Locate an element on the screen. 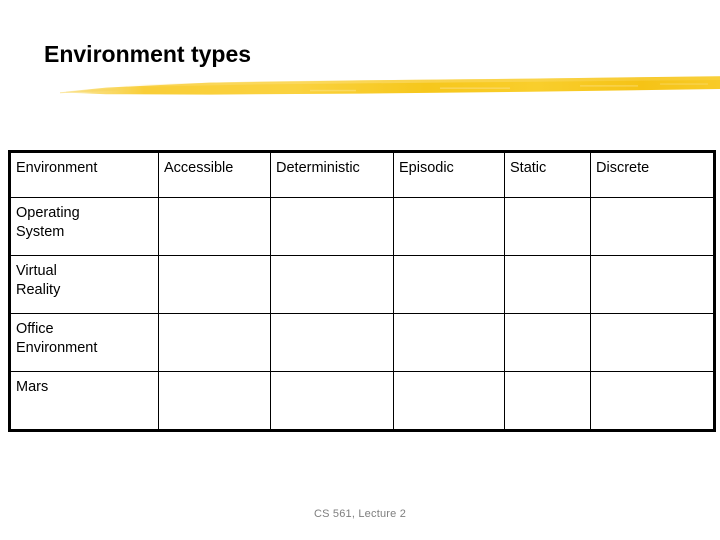  row-label-line: Operating is located at coordinates (48, 213).